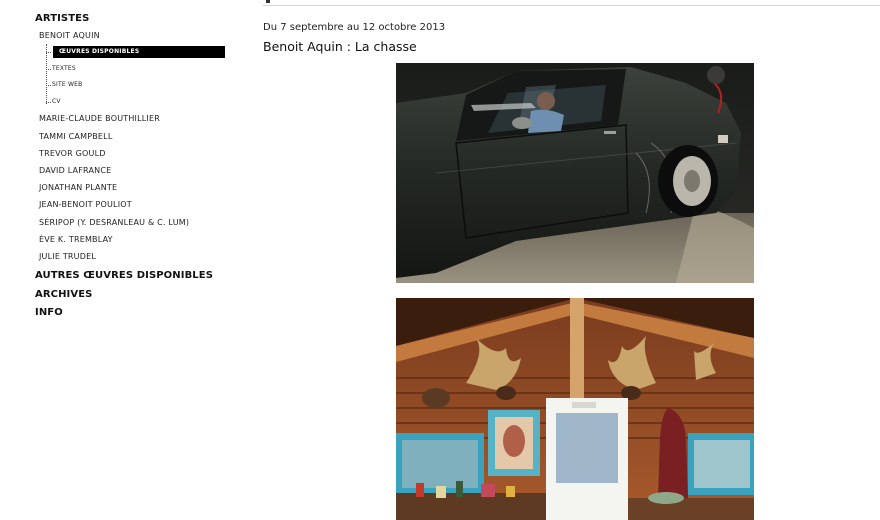 The width and height of the screenshot is (880, 520). Describe the element at coordinates (114, 222) in the screenshot. I see `artist-seripop: SÉRIPOP (Y. DESRANLEAU & C. LUM)` at that location.